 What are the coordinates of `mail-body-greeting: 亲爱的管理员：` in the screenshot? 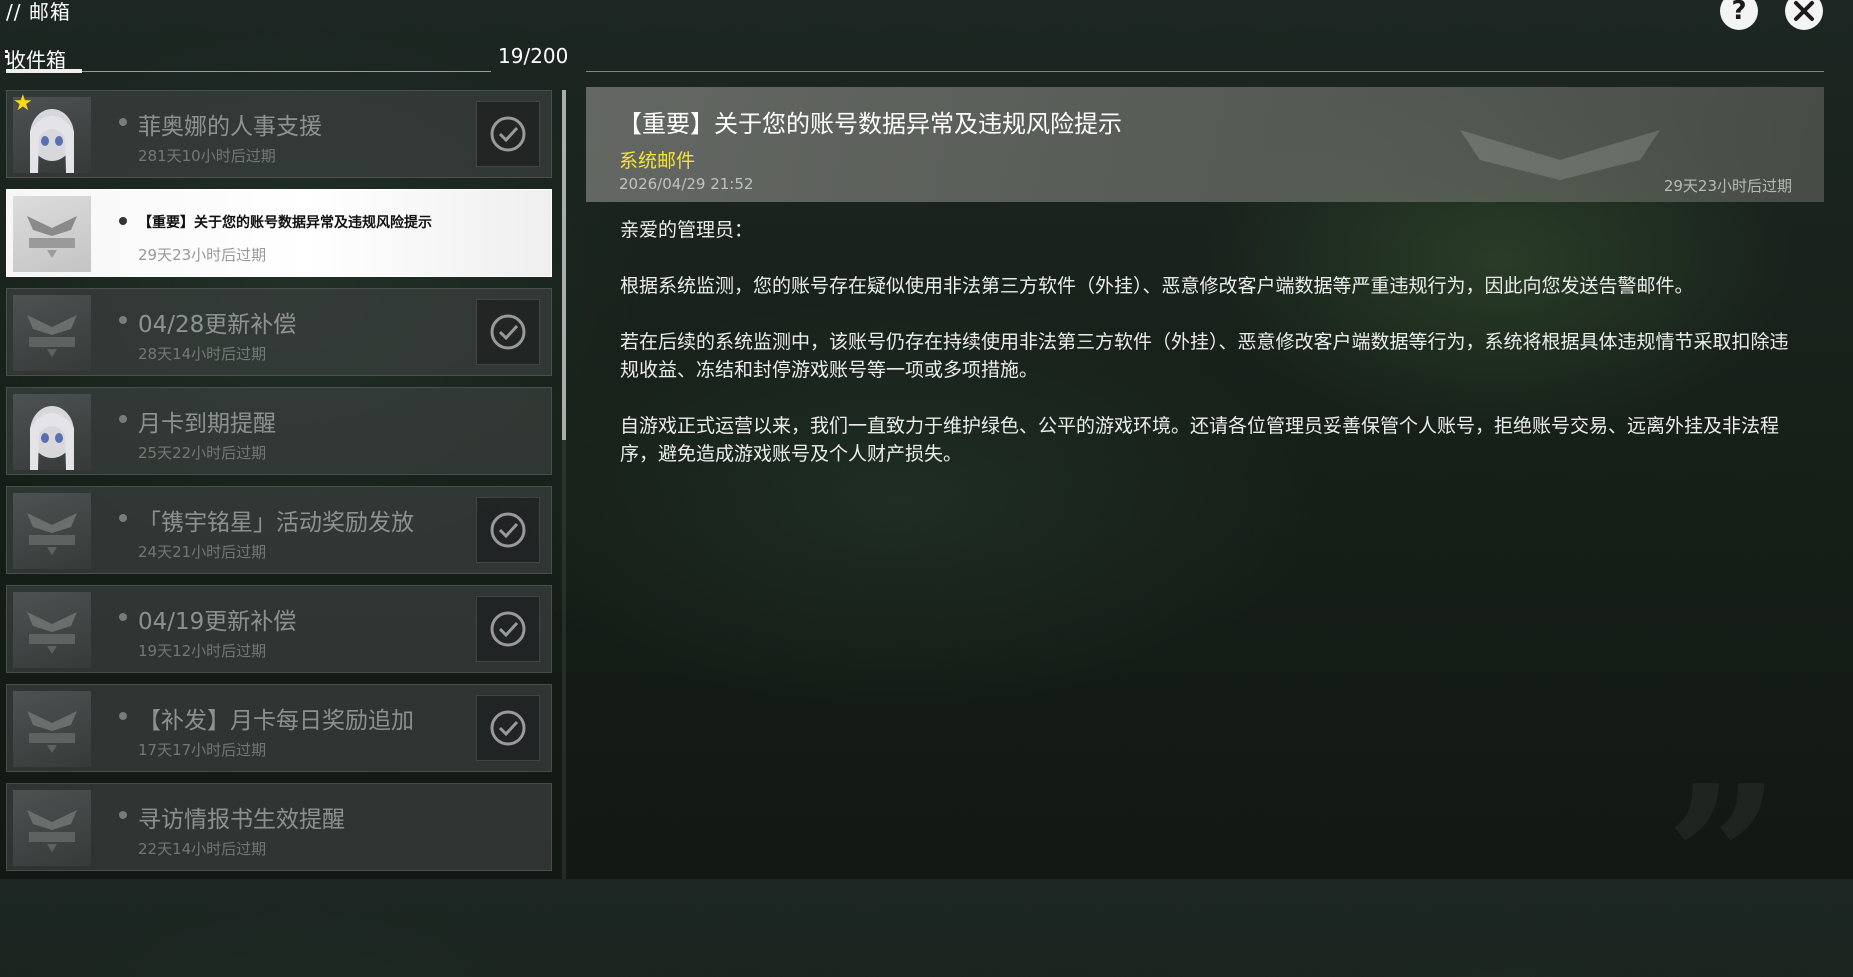 It's located at (687, 230).